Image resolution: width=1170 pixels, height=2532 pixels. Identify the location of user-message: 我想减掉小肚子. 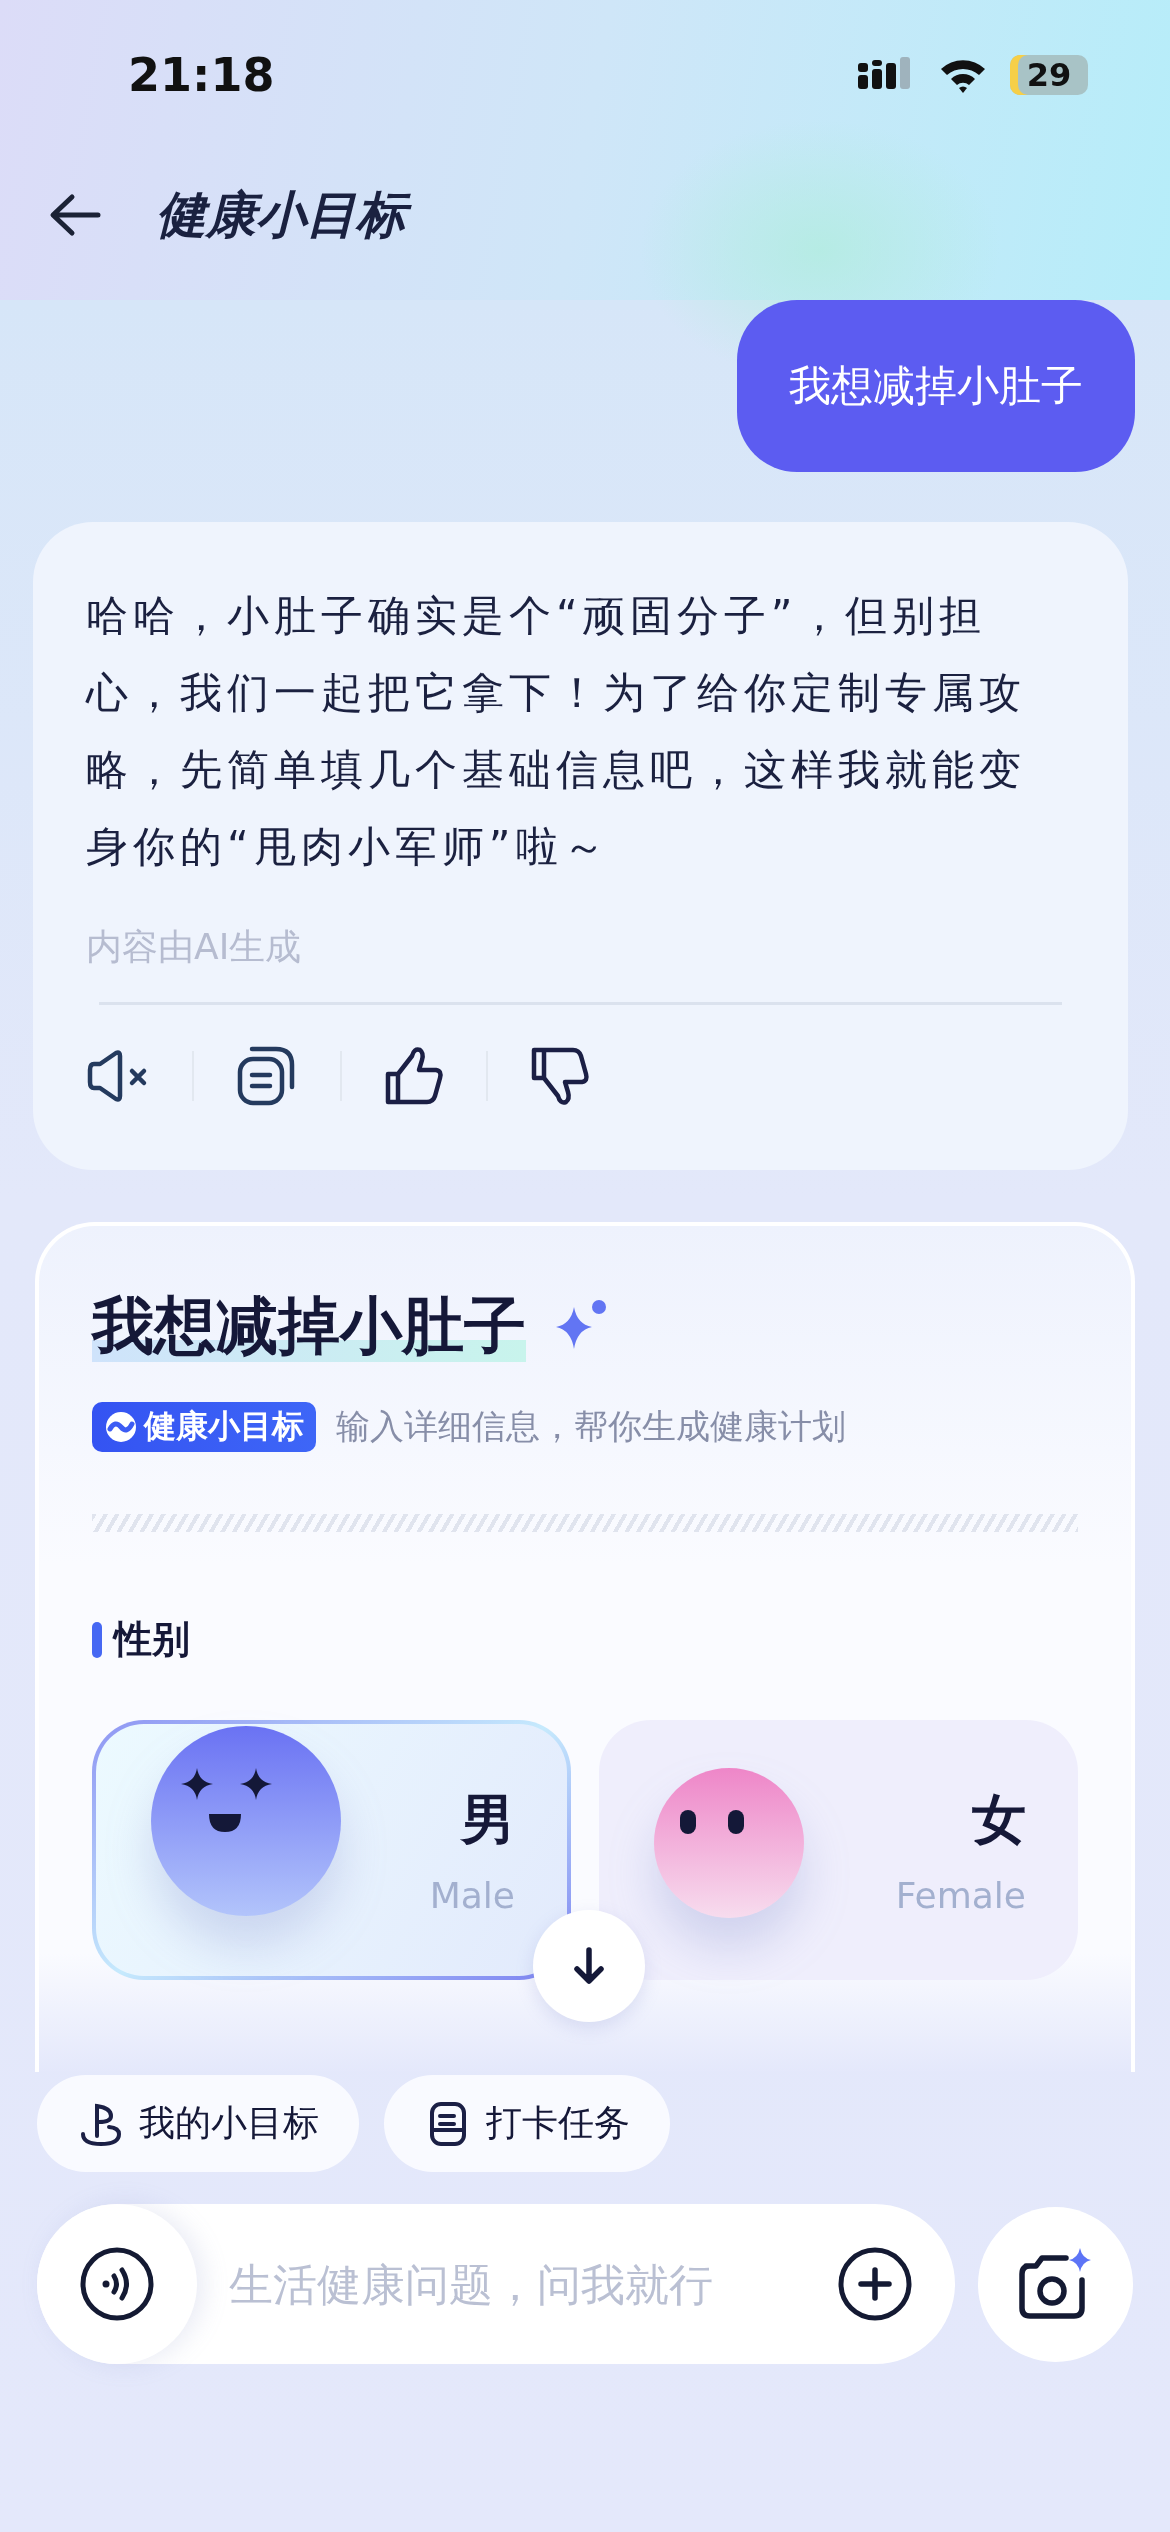
(936, 386).